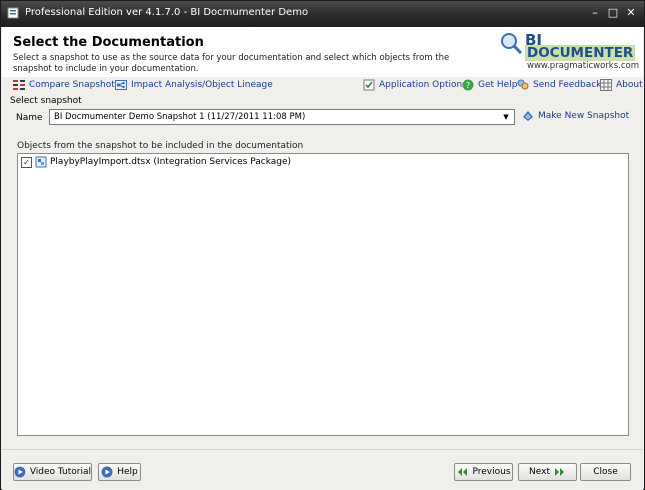 The height and width of the screenshot is (490, 645). What do you see at coordinates (19, 85) in the screenshot?
I see `compare-icon` at bounding box center [19, 85].